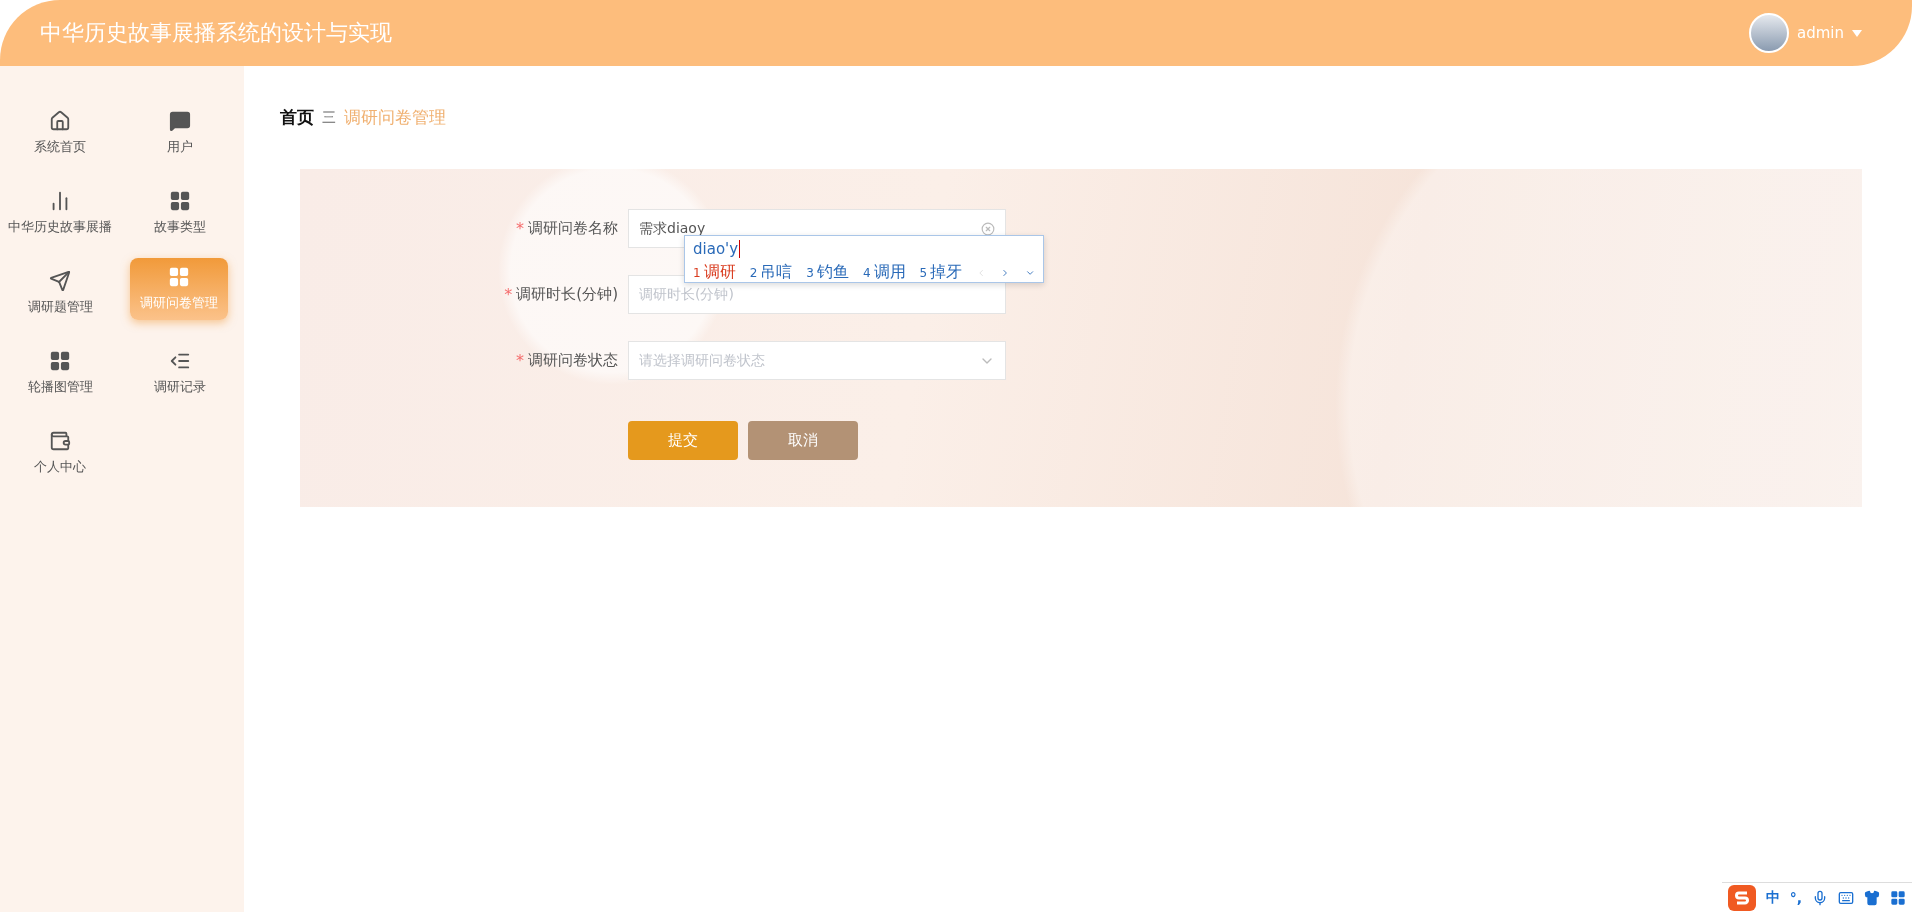  What do you see at coordinates (216, 33) in the screenshot?
I see `app-title: 中华历史故事展播系统的设计与实现` at bounding box center [216, 33].